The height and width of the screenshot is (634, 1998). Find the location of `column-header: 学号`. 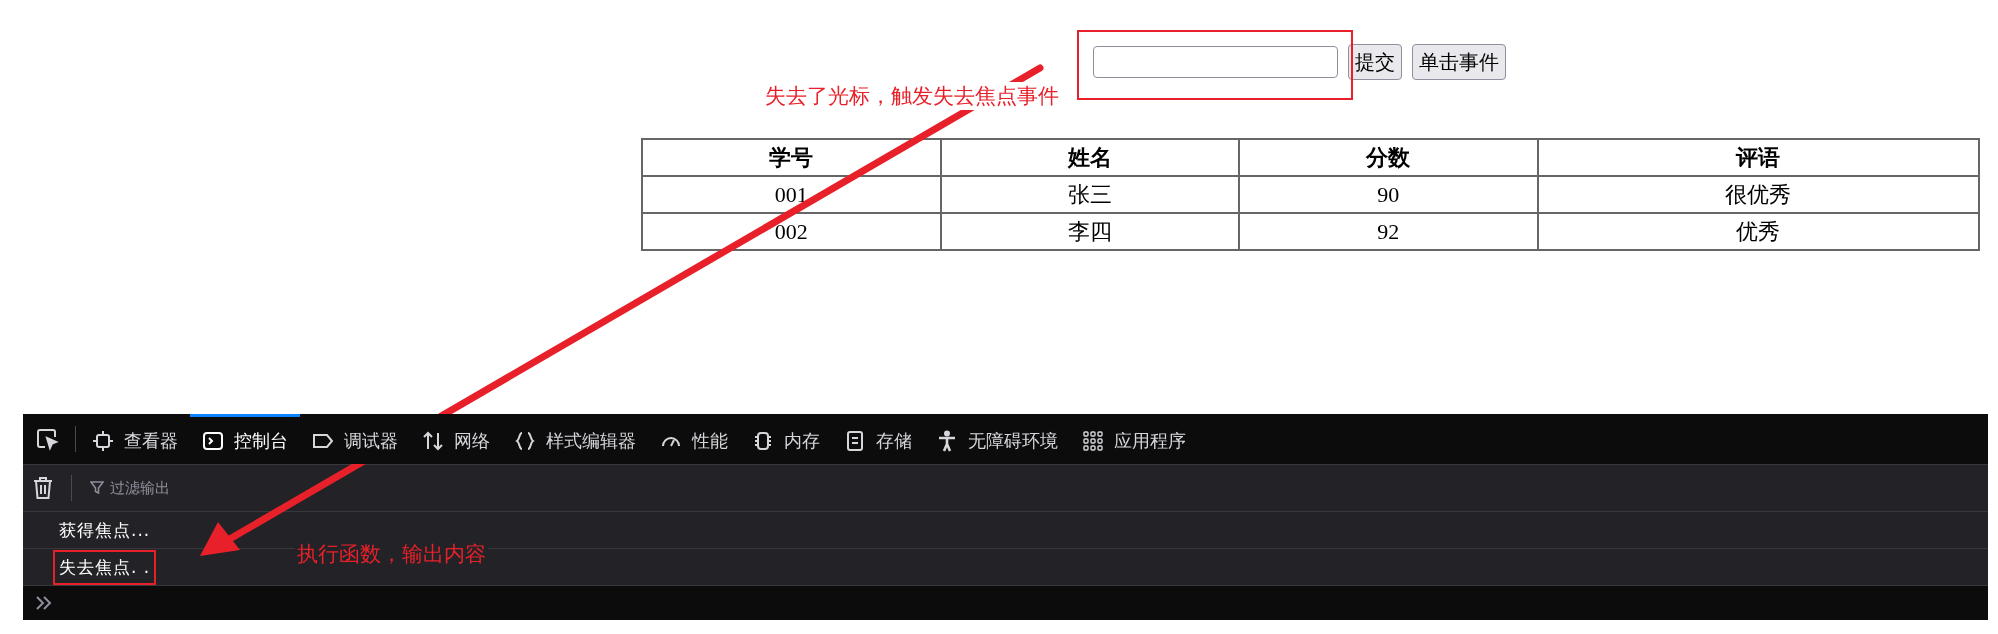

column-header: 学号 is located at coordinates (791, 157).